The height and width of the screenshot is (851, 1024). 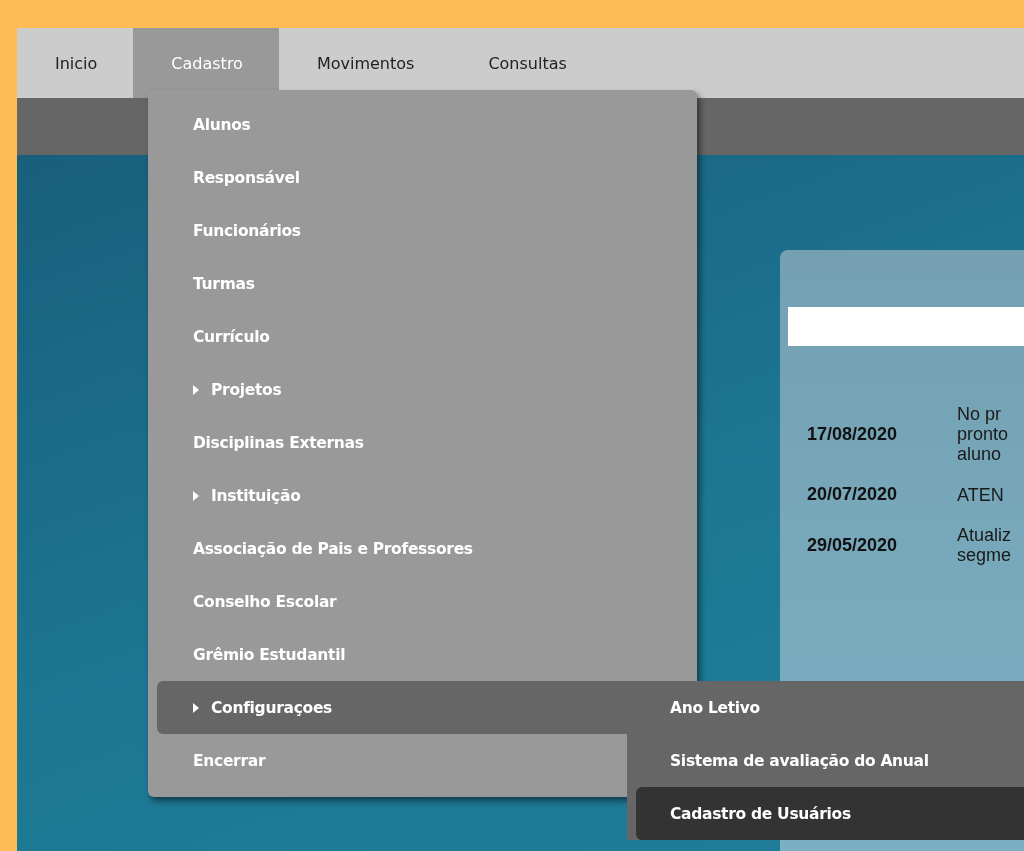 What do you see at coordinates (983, 434) in the screenshot?
I see `news-text: No pr pronto aluno` at bounding box center [983, 434].